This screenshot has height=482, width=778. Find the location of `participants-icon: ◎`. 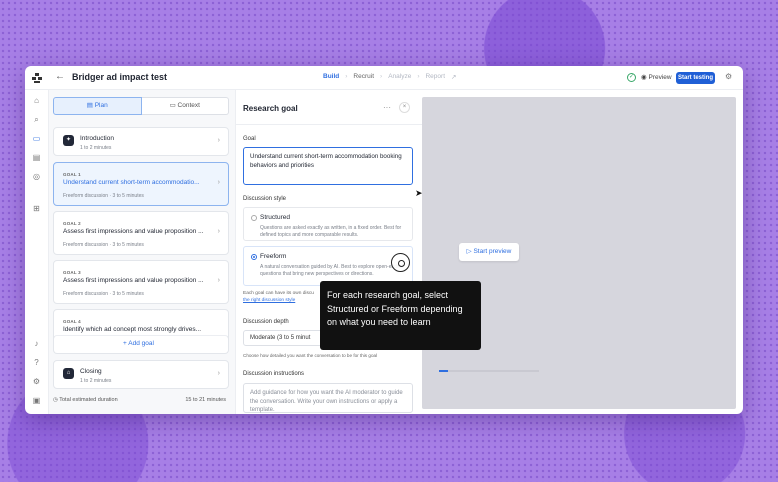

participants-icon: ◎ is located at coordinates (36, 176).